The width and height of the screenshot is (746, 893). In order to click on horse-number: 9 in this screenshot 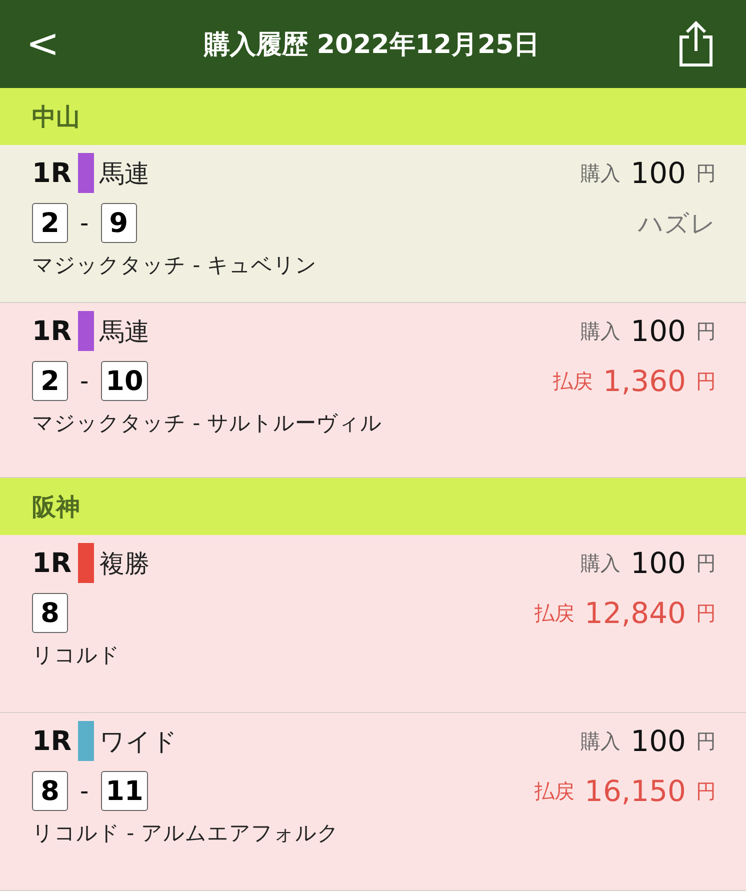, I will do `click(118, 223)`.